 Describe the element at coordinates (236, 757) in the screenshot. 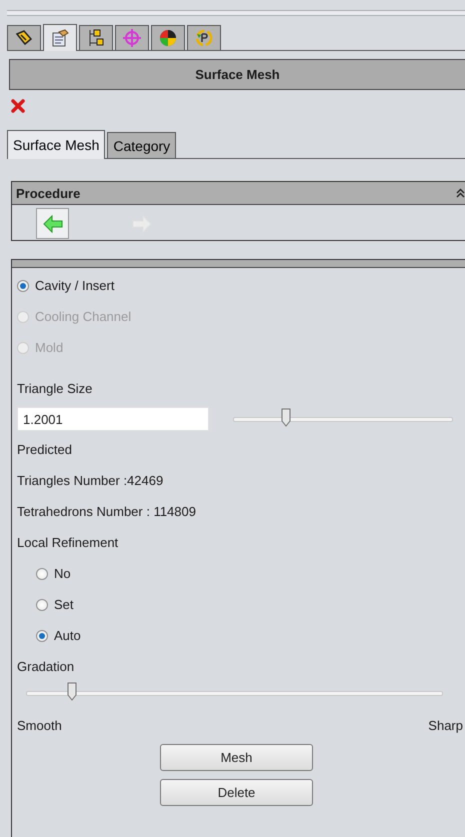

I see `action-button: Mesh` at that location.